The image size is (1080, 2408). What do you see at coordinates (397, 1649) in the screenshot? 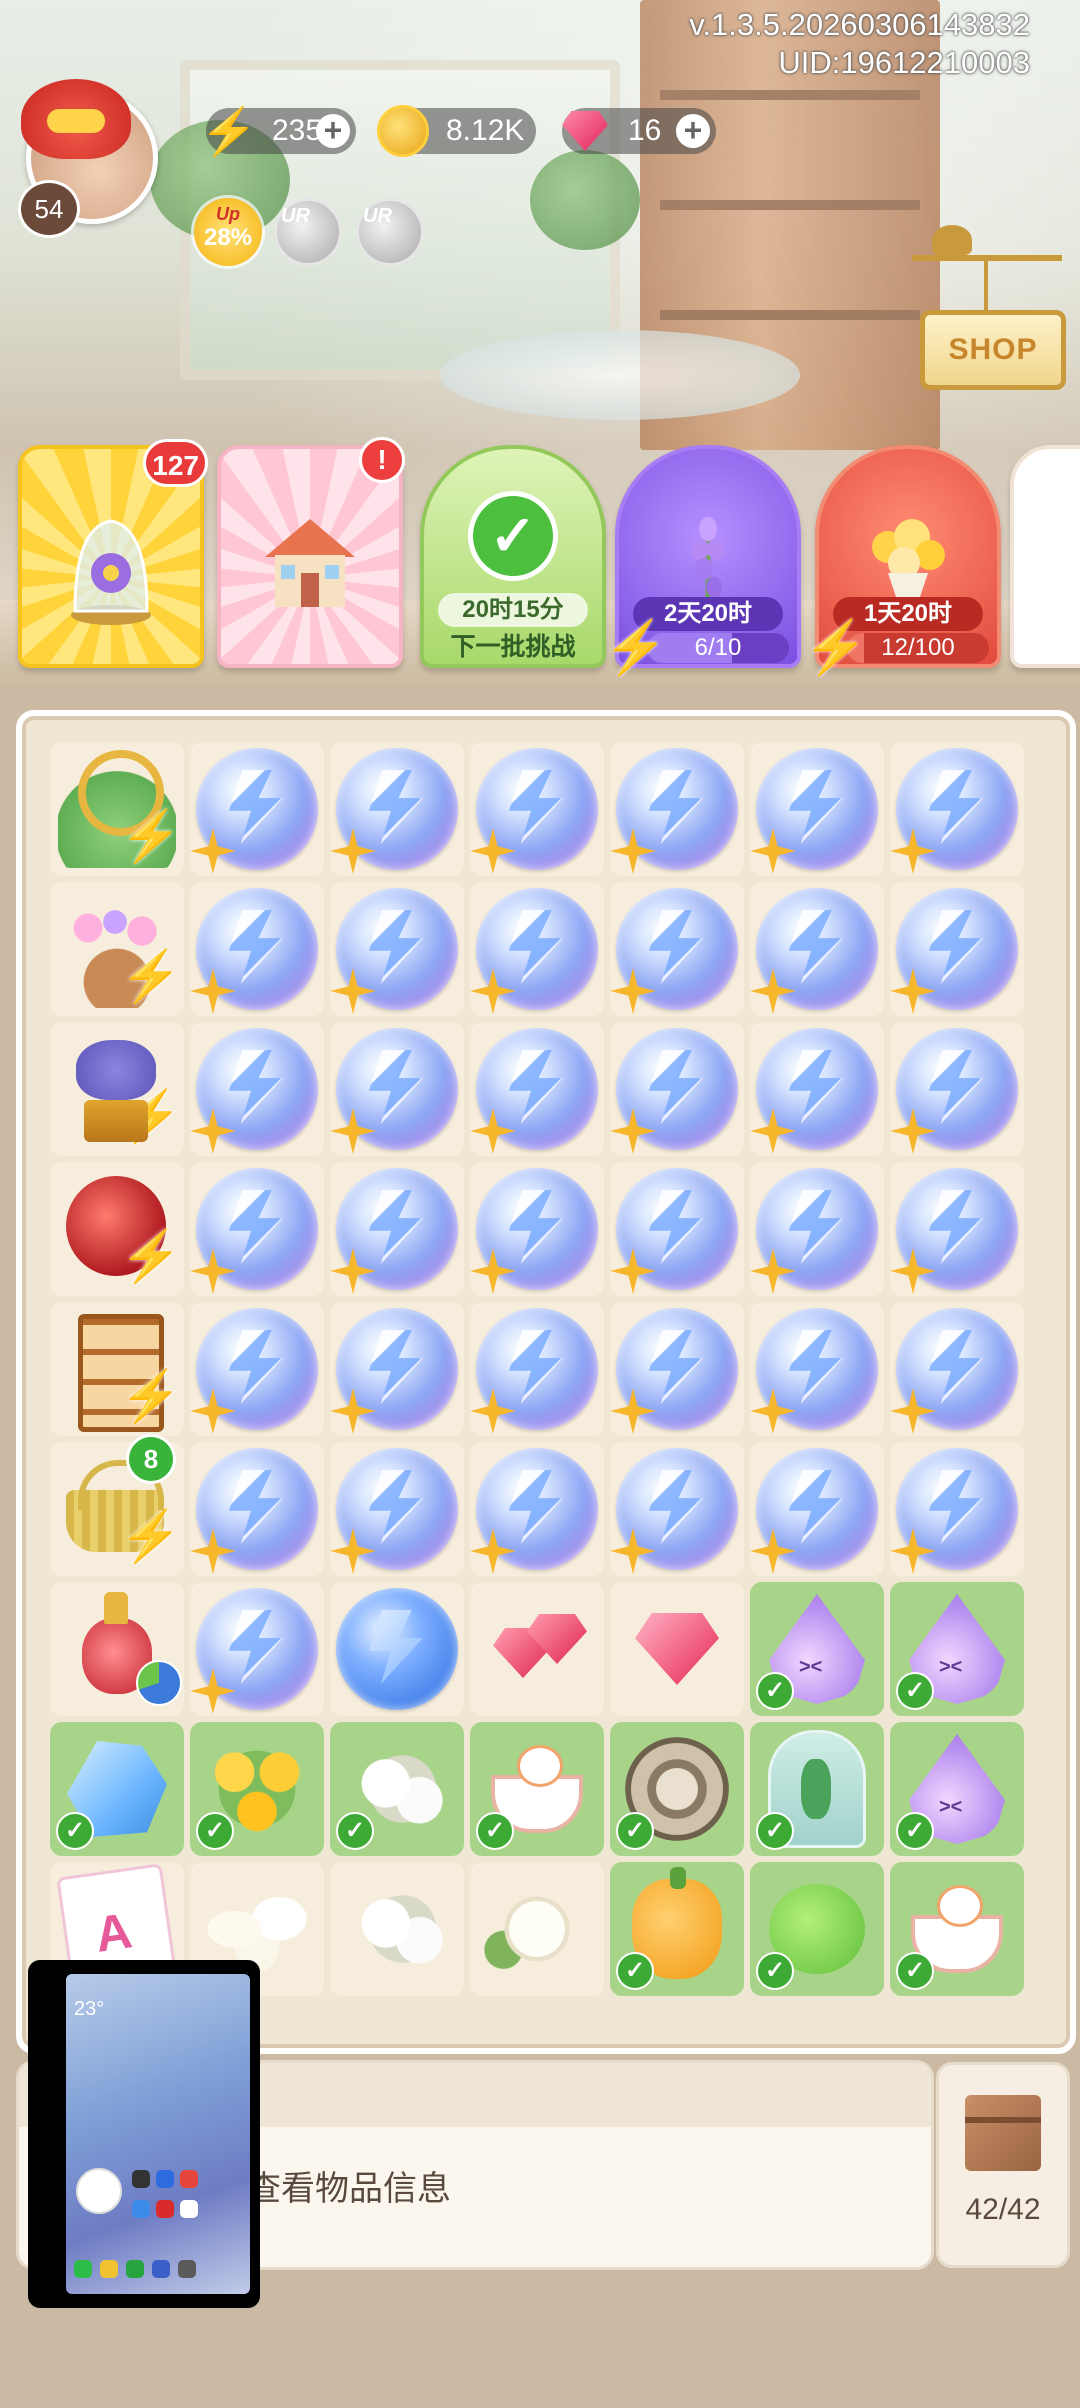
I see `energy-orb-icon` at bounding box center [397, 1649].